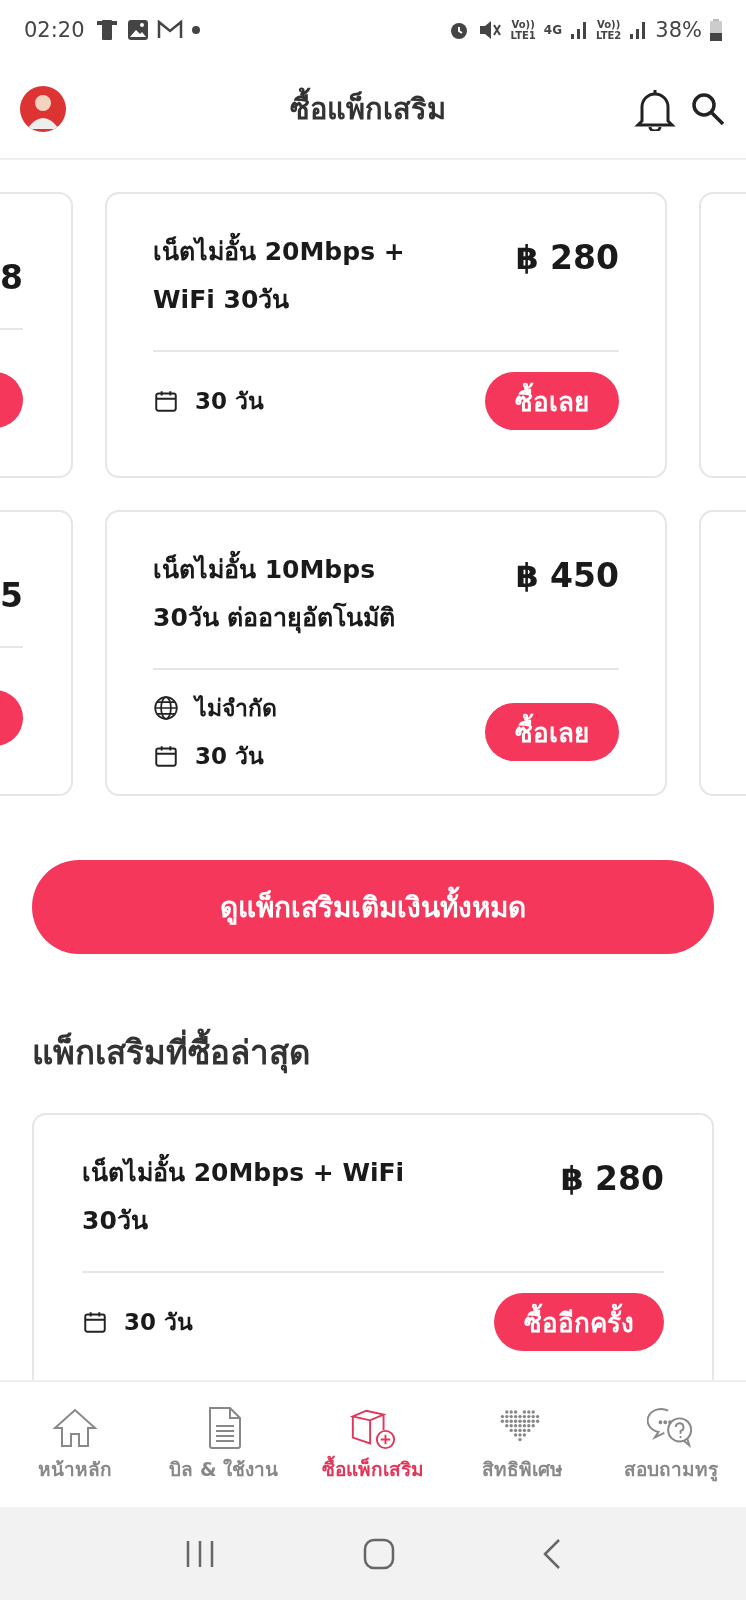  What do you see at coordinates (522, 1444) in the screenshot?
I see `nav-tab: สิทธิพิเศษ` at bounding box center [522, 1444].